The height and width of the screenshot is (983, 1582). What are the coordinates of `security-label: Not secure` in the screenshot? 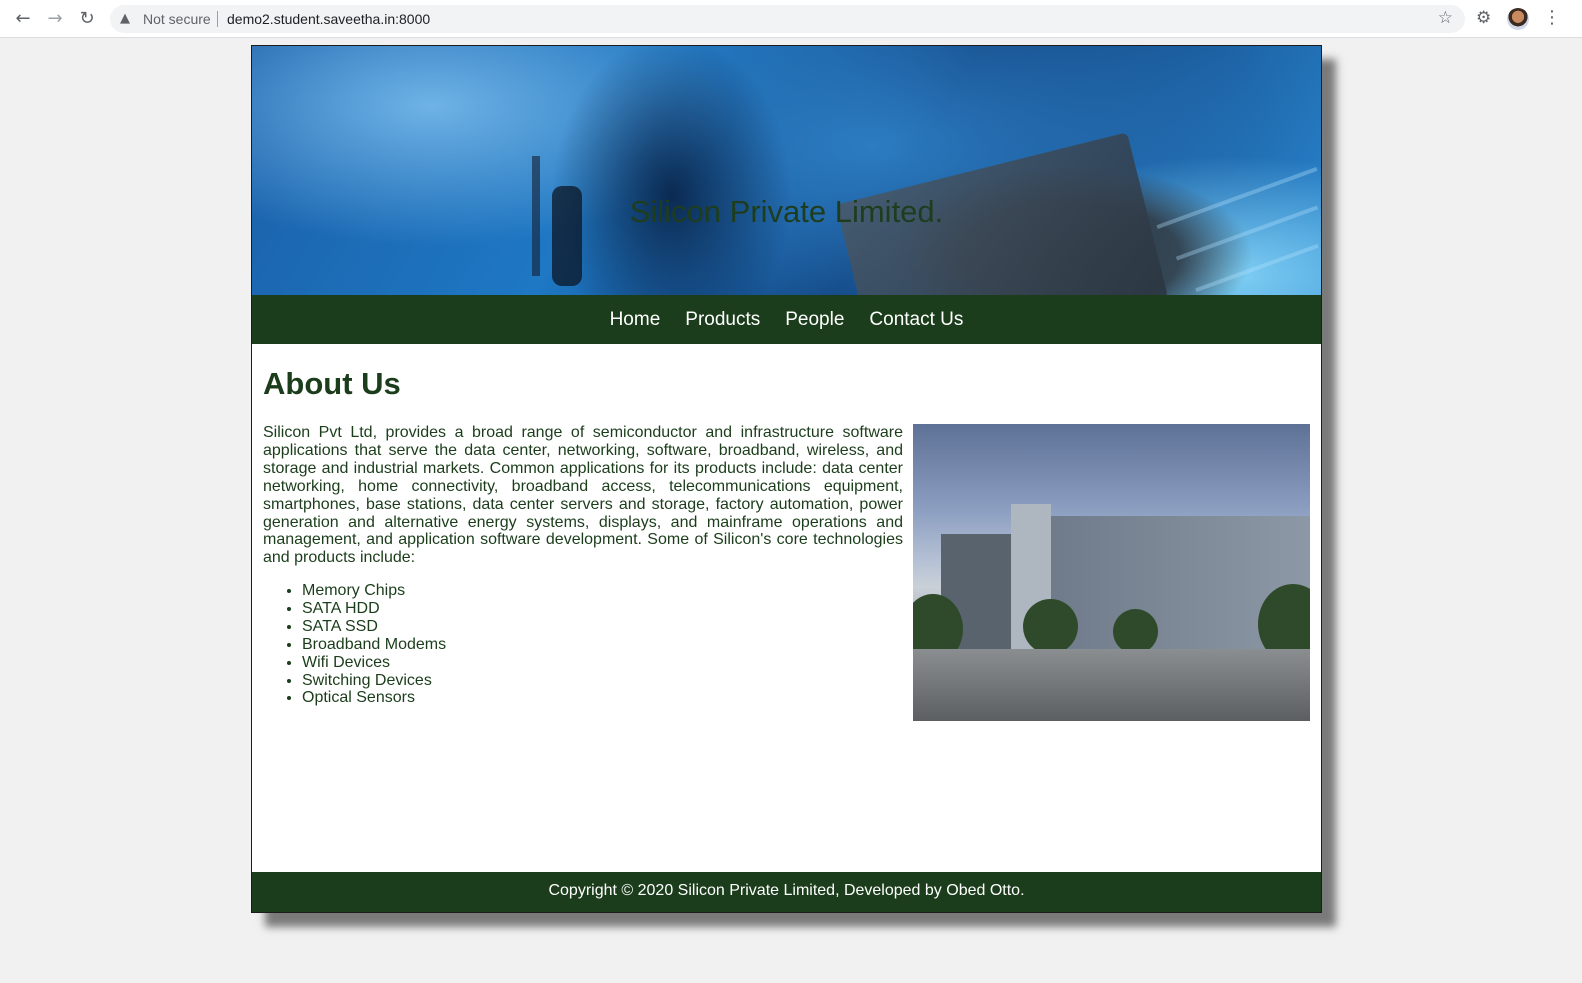 It's located at (177, 19).